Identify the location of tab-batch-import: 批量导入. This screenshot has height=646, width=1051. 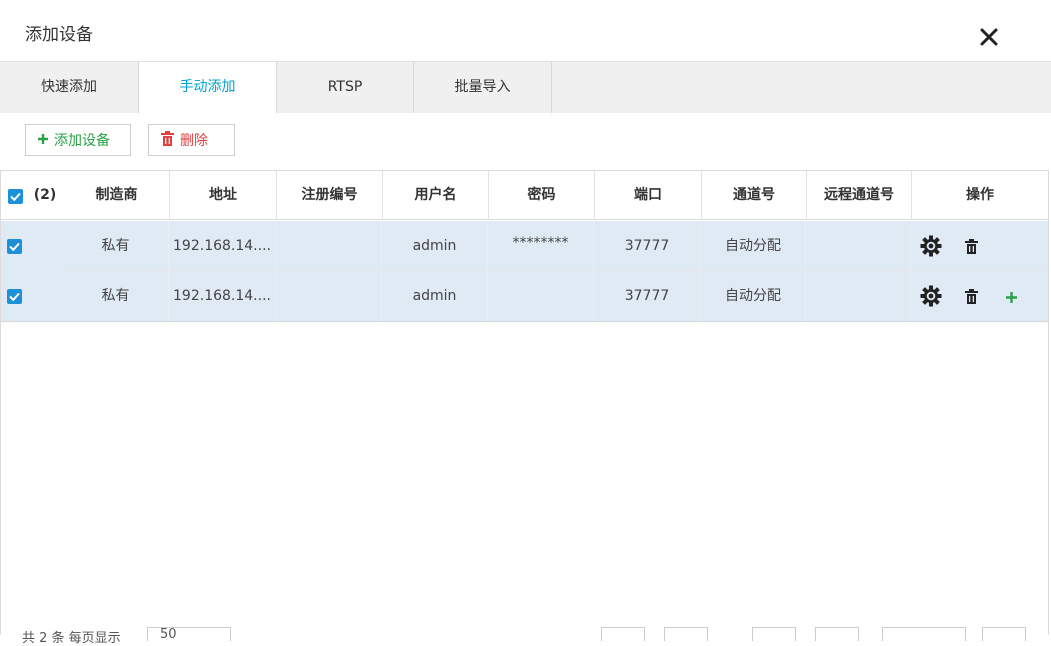
(483, 87).